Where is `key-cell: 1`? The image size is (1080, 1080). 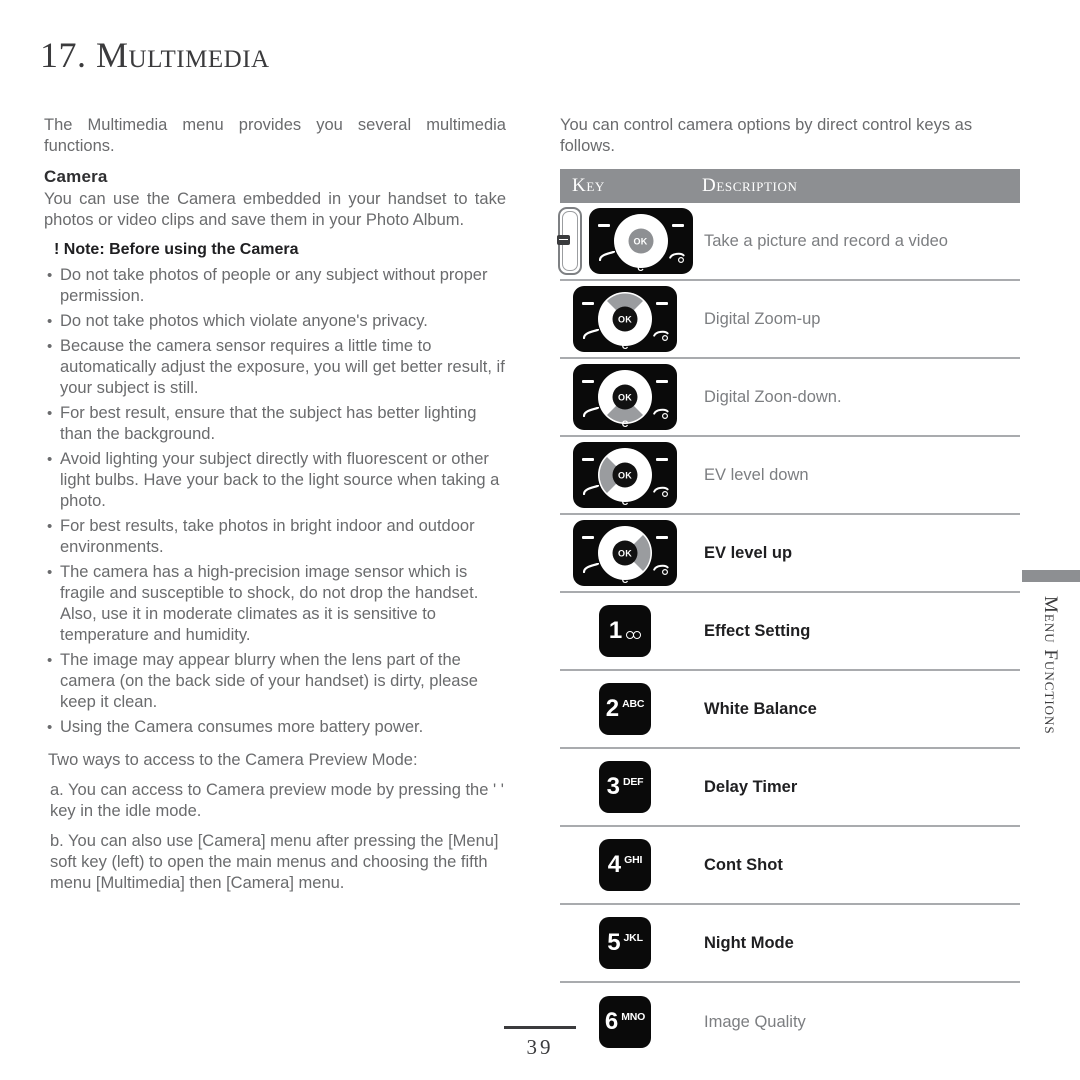
key-cell: 1 is located at coordinates (625, 631).